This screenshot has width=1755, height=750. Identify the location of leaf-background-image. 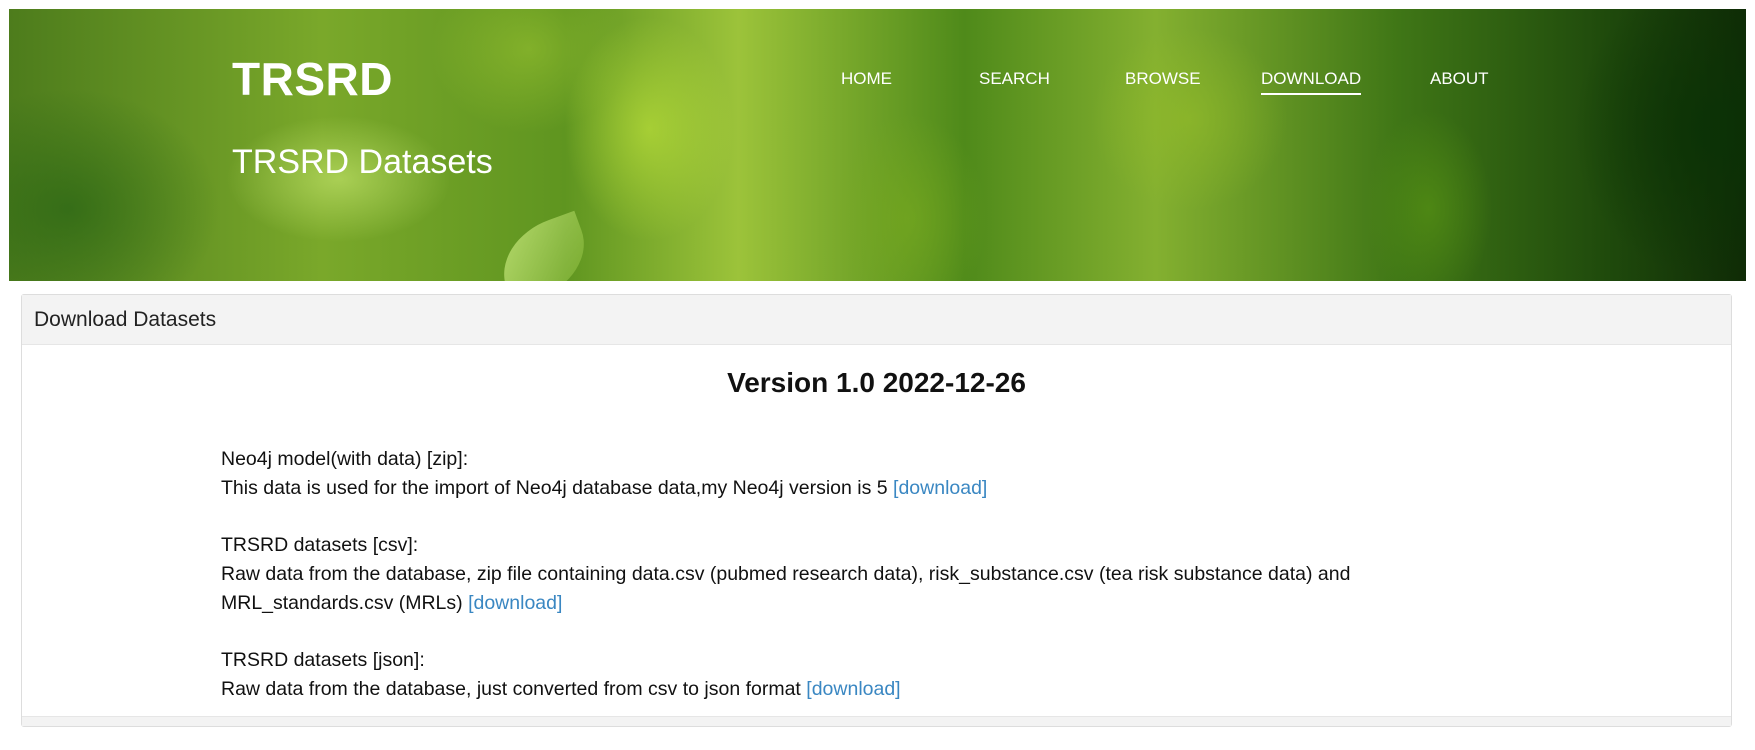
(544, 245).